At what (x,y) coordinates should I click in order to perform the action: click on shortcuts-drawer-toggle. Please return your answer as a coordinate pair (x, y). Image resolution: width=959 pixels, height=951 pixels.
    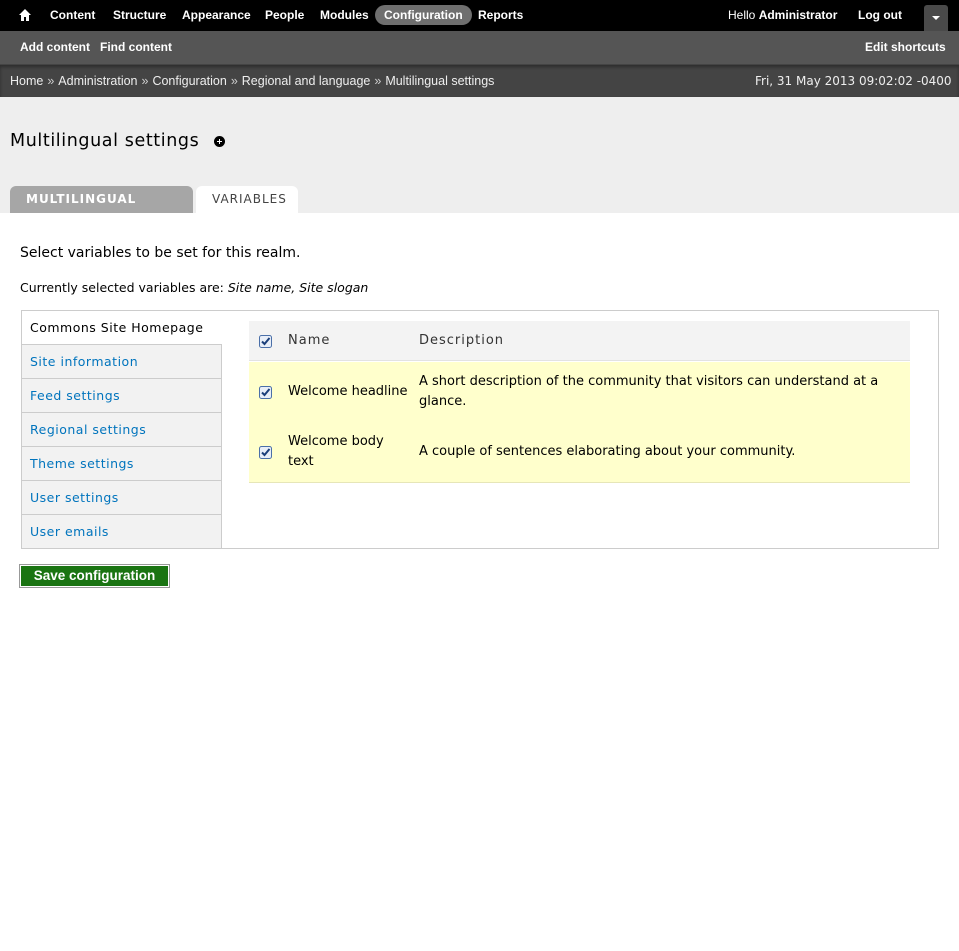
    Looking at the image, I should click on (936, 18).